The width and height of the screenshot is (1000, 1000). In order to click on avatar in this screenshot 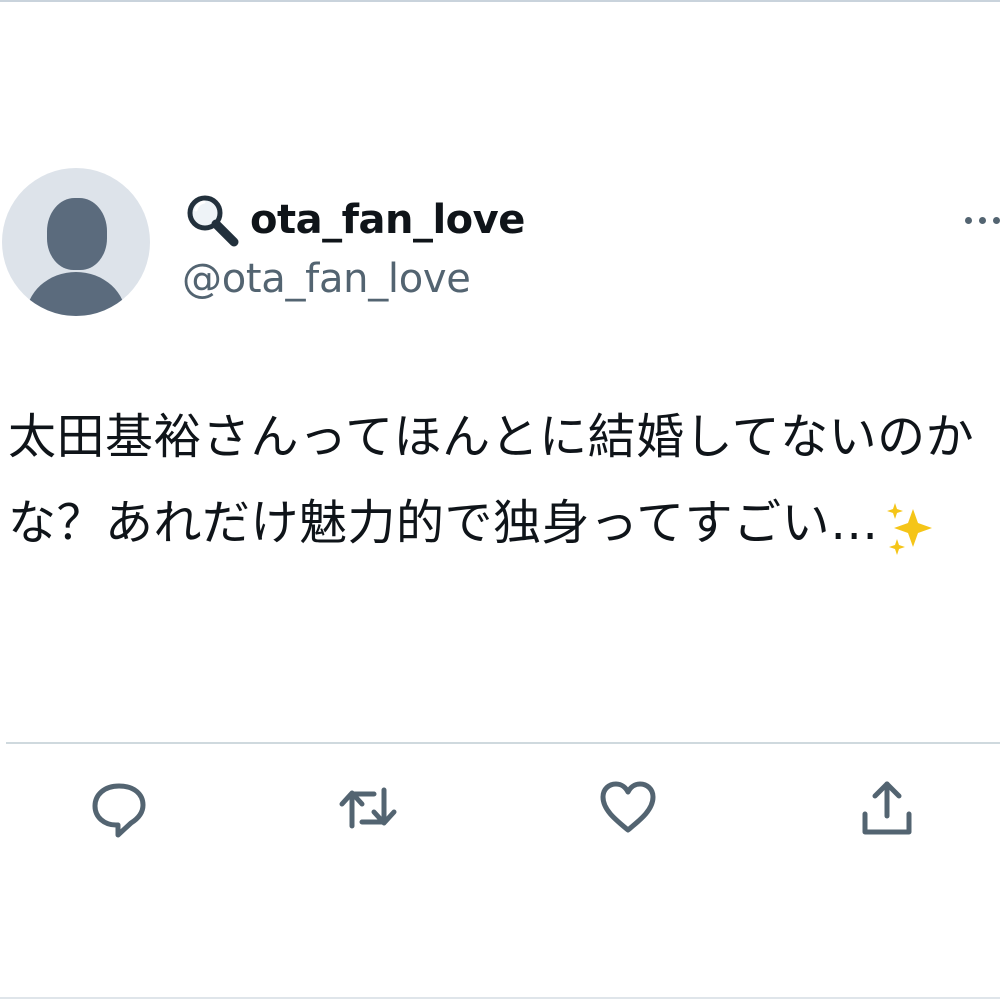, I will do `click(76, 242)`.